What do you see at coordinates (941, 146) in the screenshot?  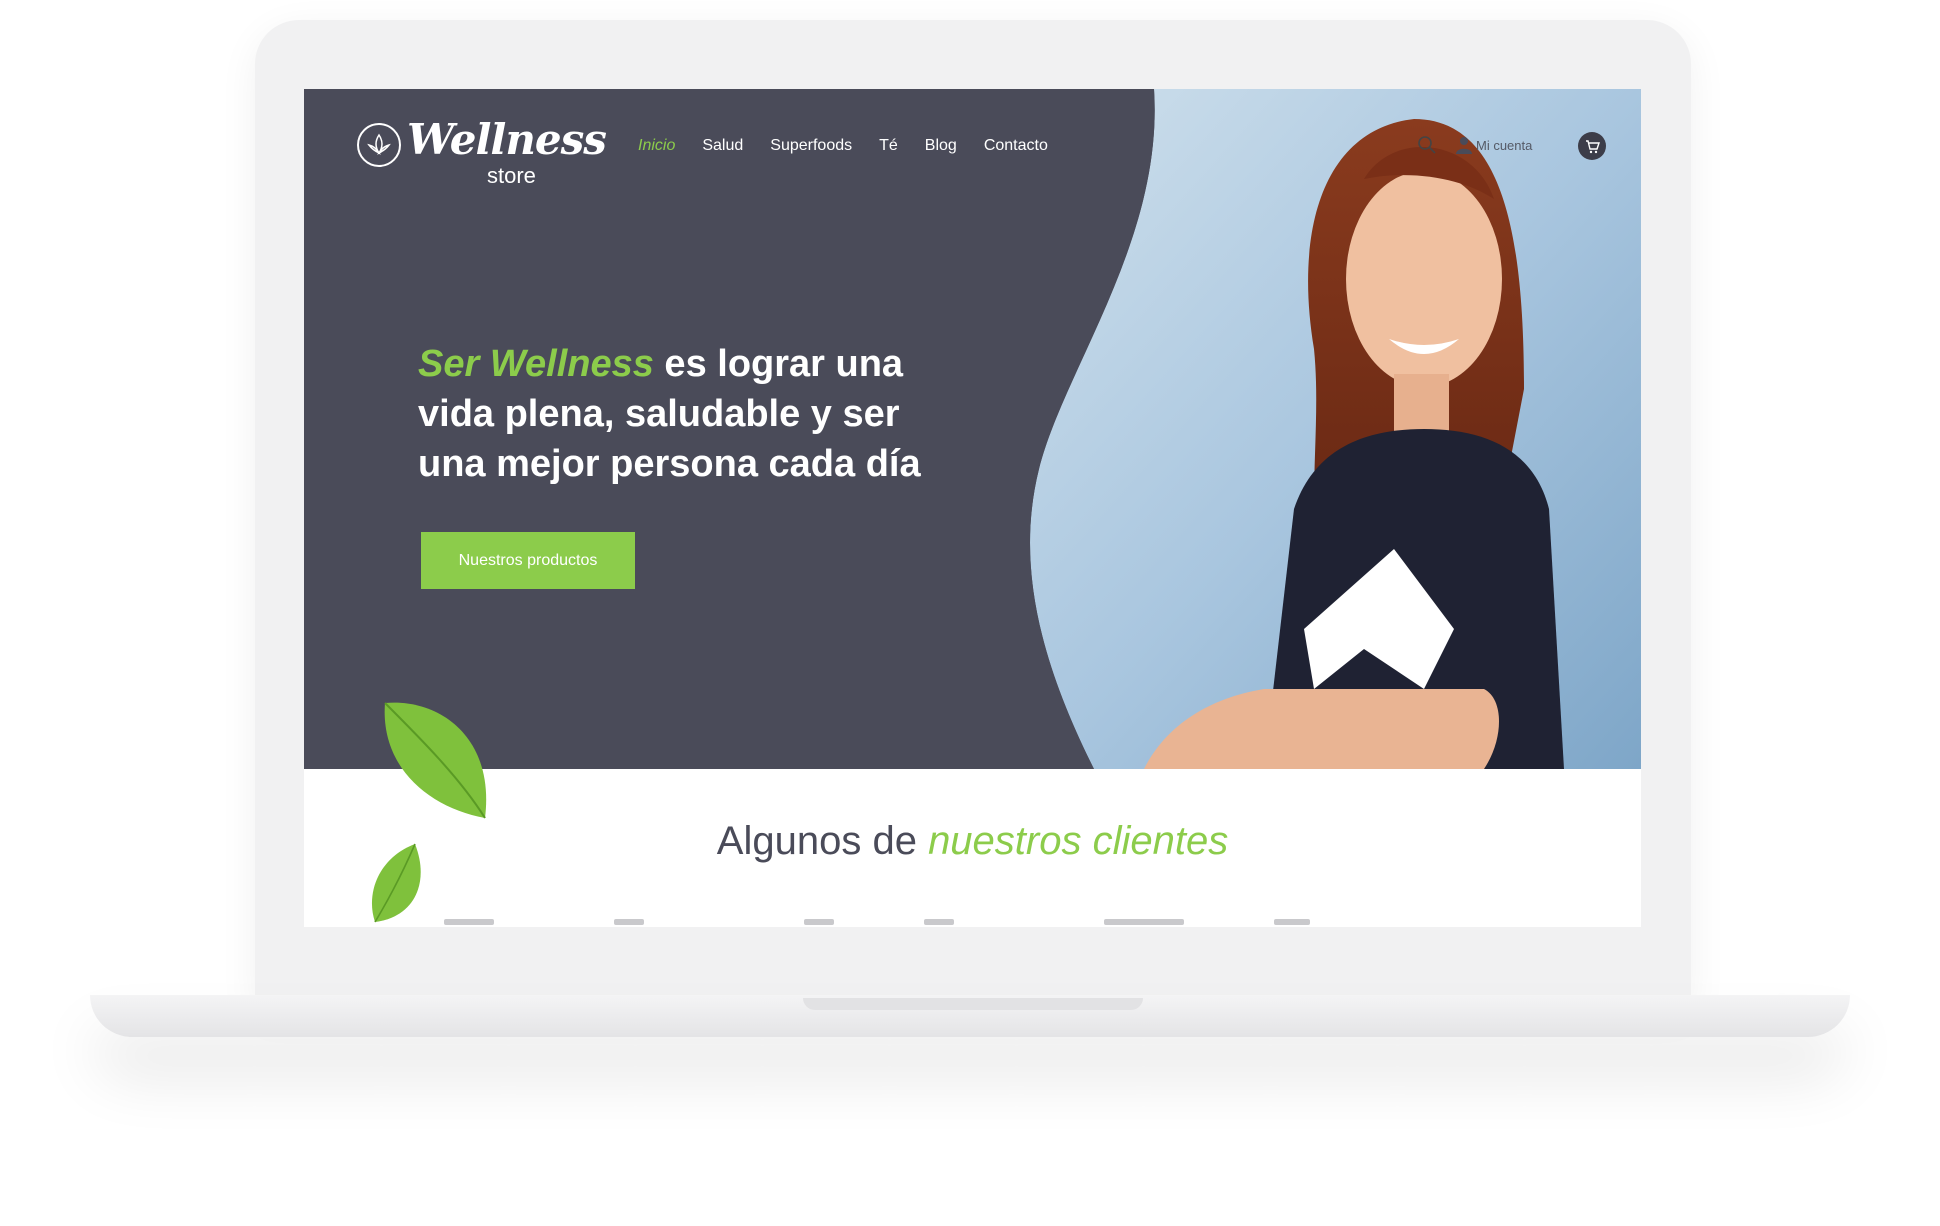 I see `nav-item-blog: Blog` at bounding box center [941, 146].